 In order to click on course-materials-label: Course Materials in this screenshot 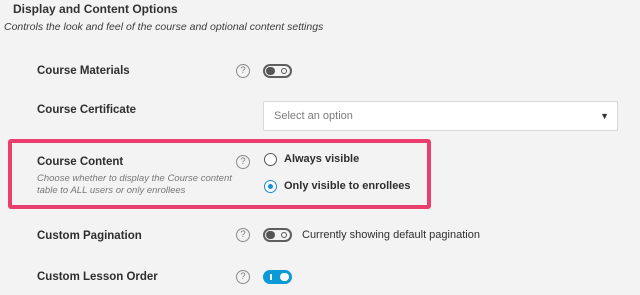, I will do `click(83, 71)`.